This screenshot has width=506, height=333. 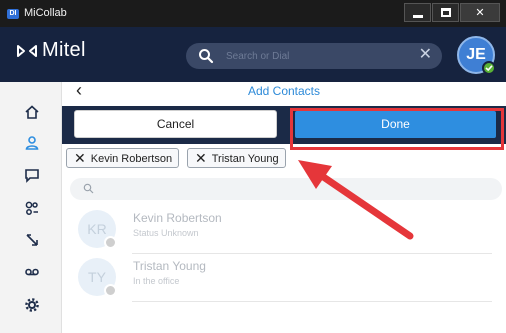 What do you see at coordinates (417, 12) in the screenshot?
I see `minimize-button` at bounding box center [417, 12].